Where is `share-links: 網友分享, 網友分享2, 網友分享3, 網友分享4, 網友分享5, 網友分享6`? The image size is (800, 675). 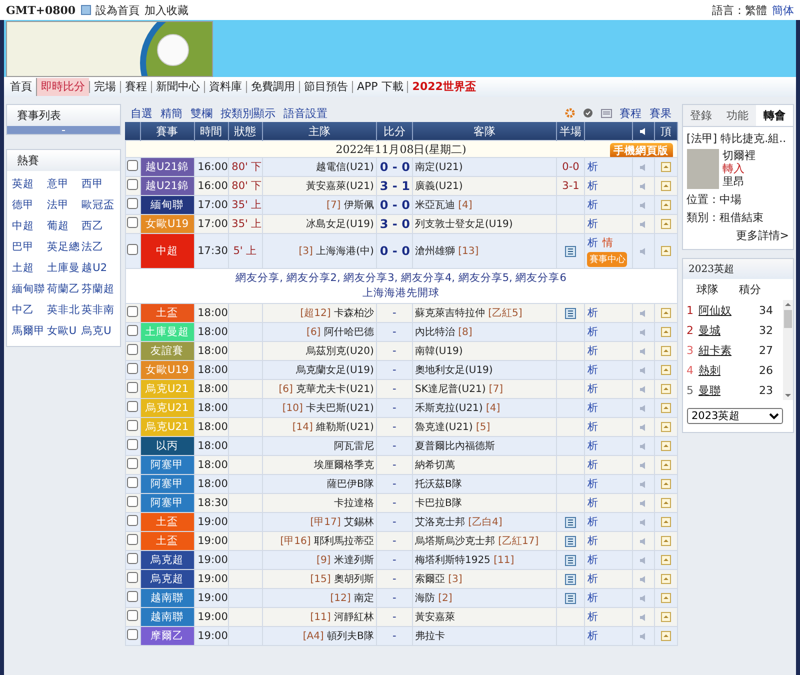 share-links: 網友分享, 網友分享2, 網友分享3, 網友分享4, 網友分享5, 網友分享6 is located at coordinates (401, 278).